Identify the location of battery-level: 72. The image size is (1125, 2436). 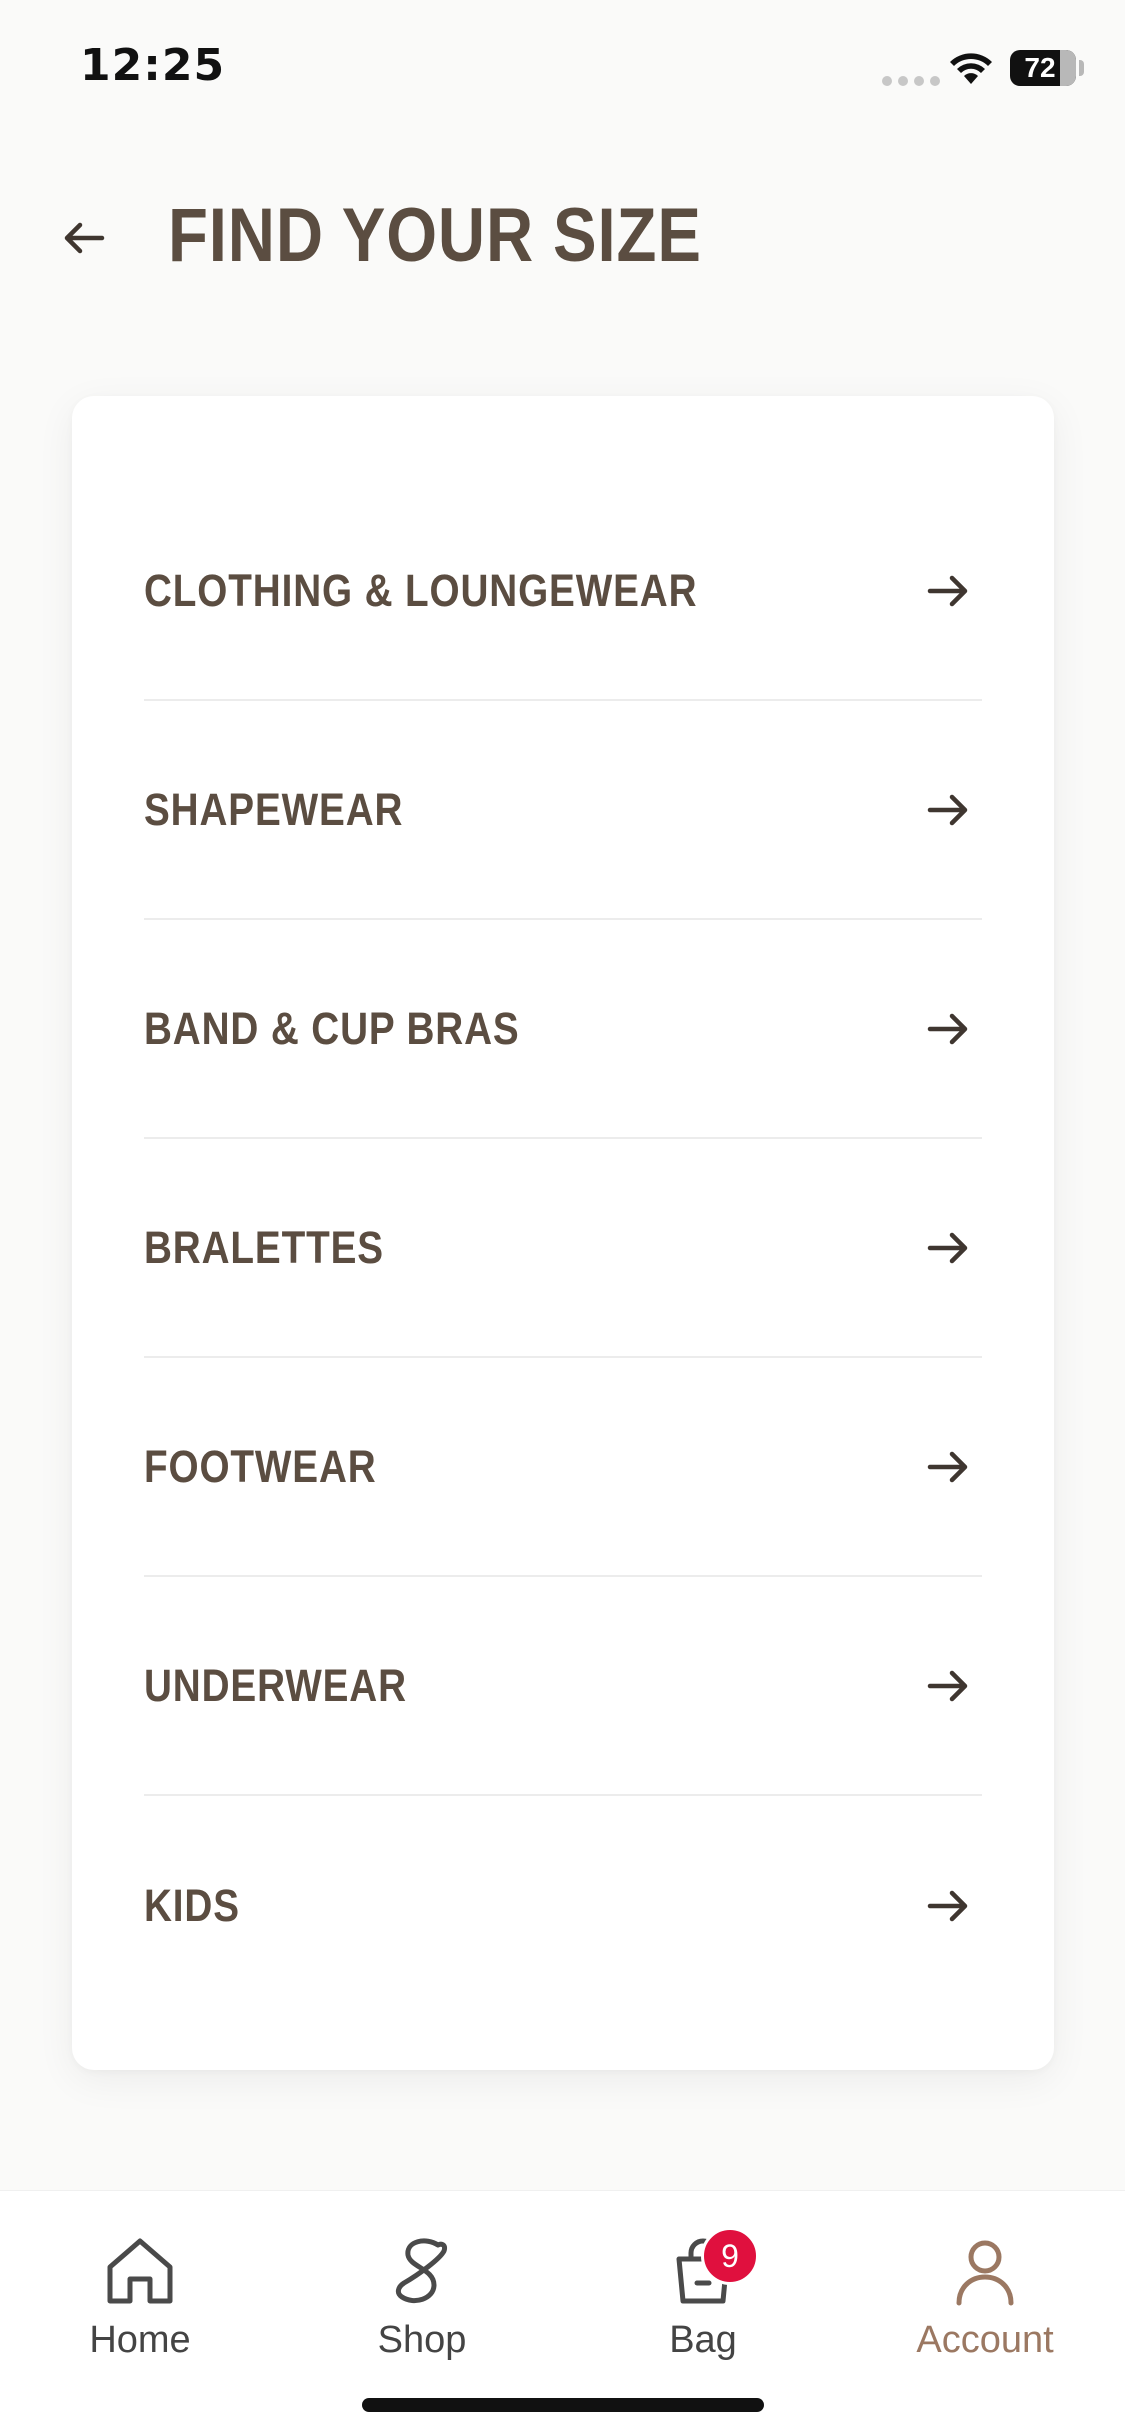
(1040, 67).